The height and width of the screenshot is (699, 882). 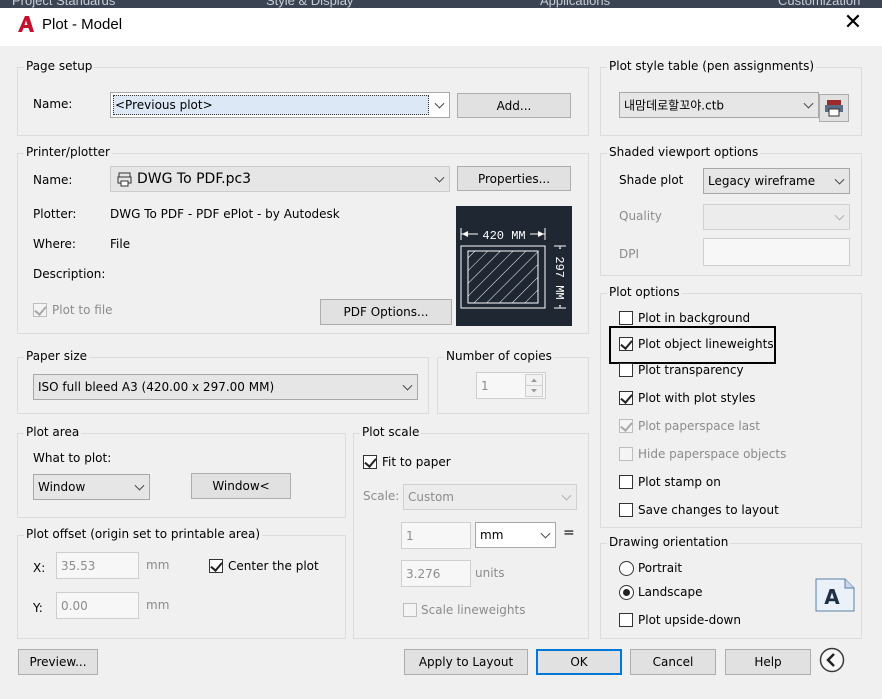 What do you see at coordinates (181, 587) in the screenshot?
I see `plot-offset-group` at bounding box center [181, 587].